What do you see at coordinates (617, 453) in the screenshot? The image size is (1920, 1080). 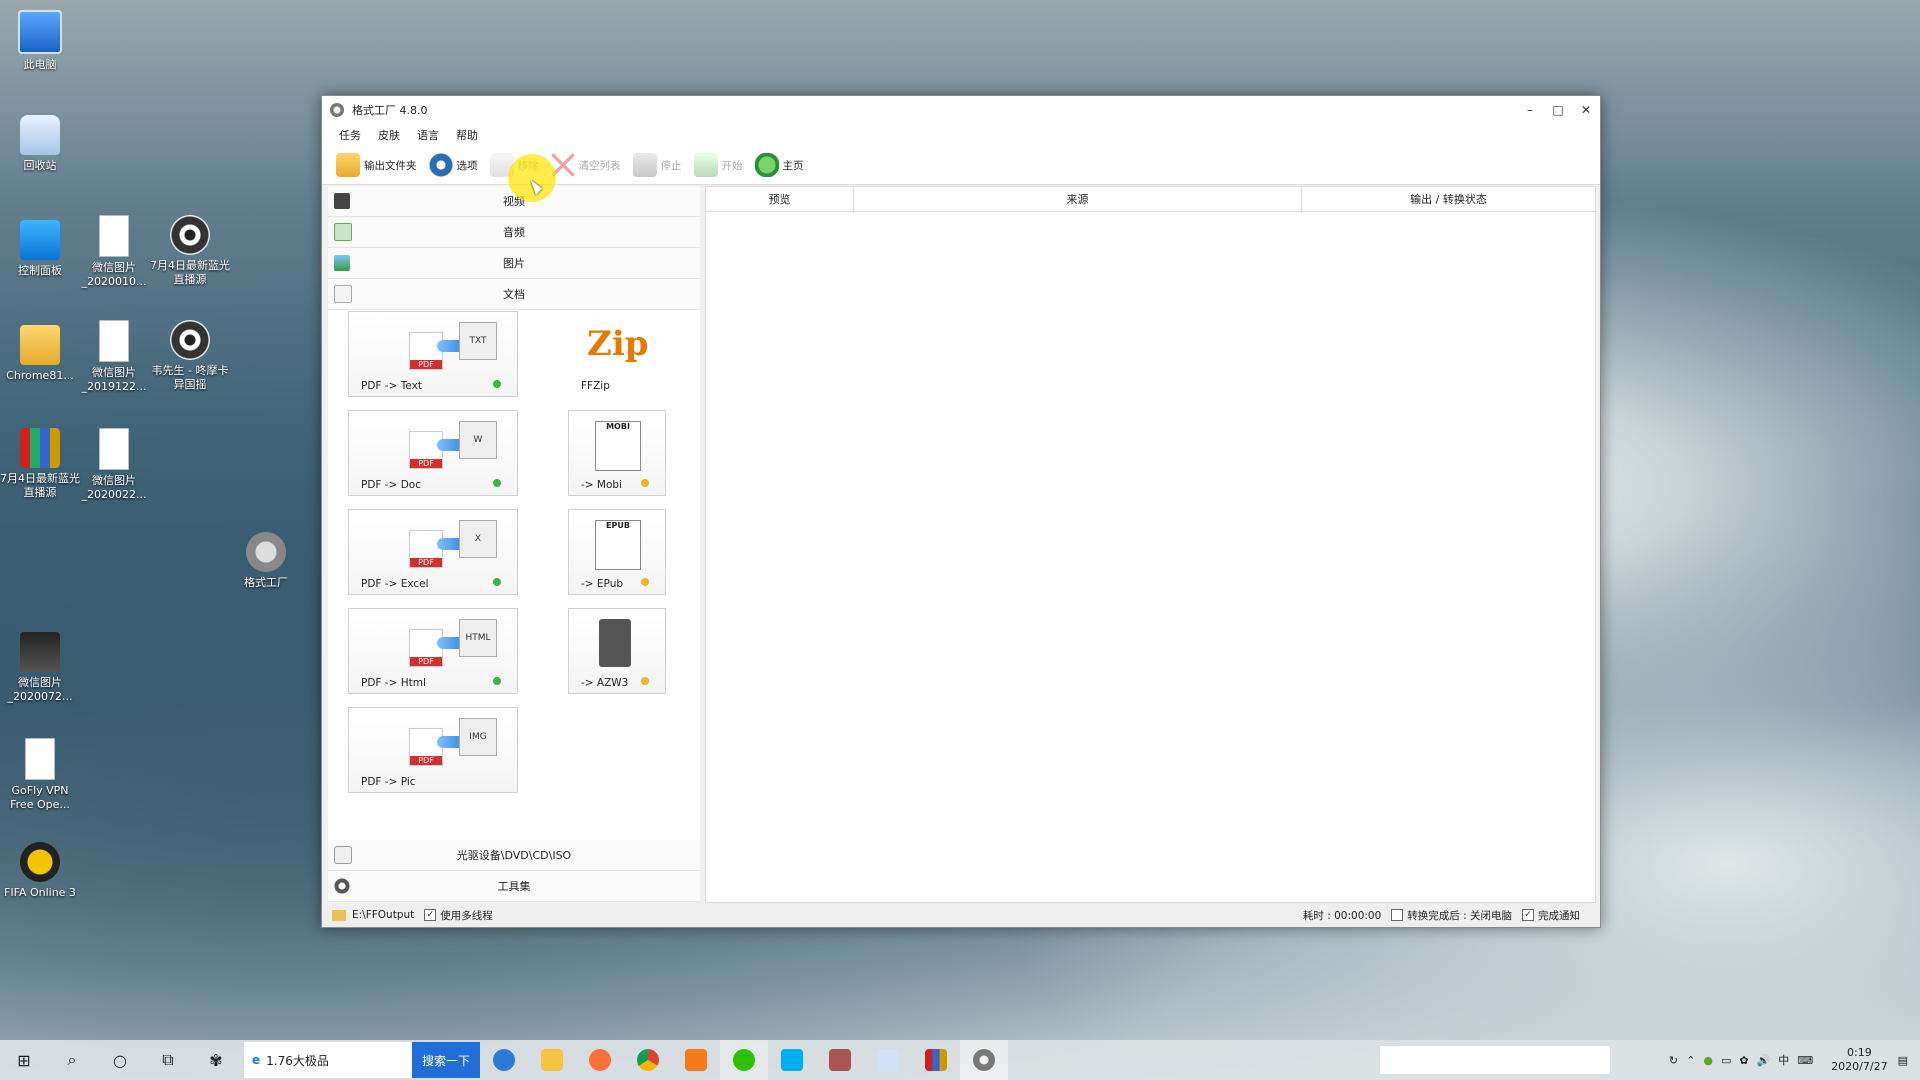 I see `tile-mobi: MOBI -> Mobi` at bounding box center [617, 453].